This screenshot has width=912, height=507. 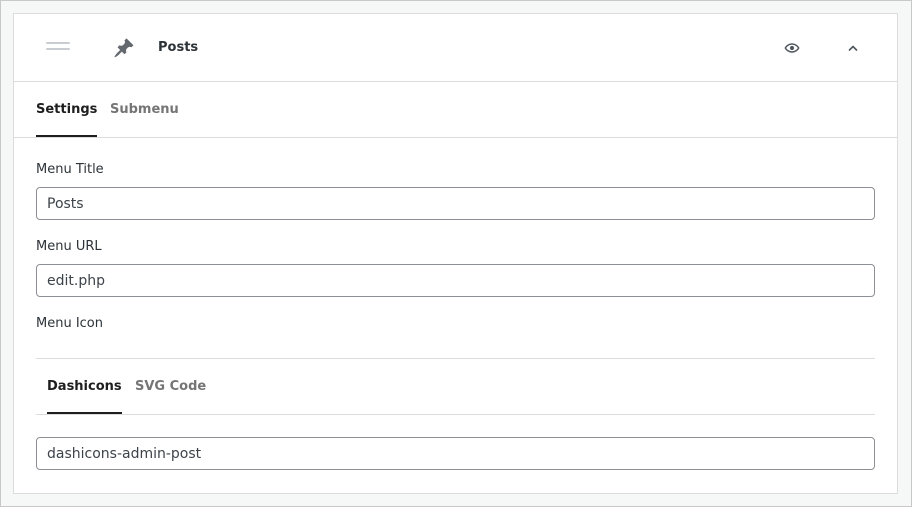 What do you see at coordinates (178, 47) in the screenshot?
I see `menu-item-title: Posts` at bounding box center [178, 47].